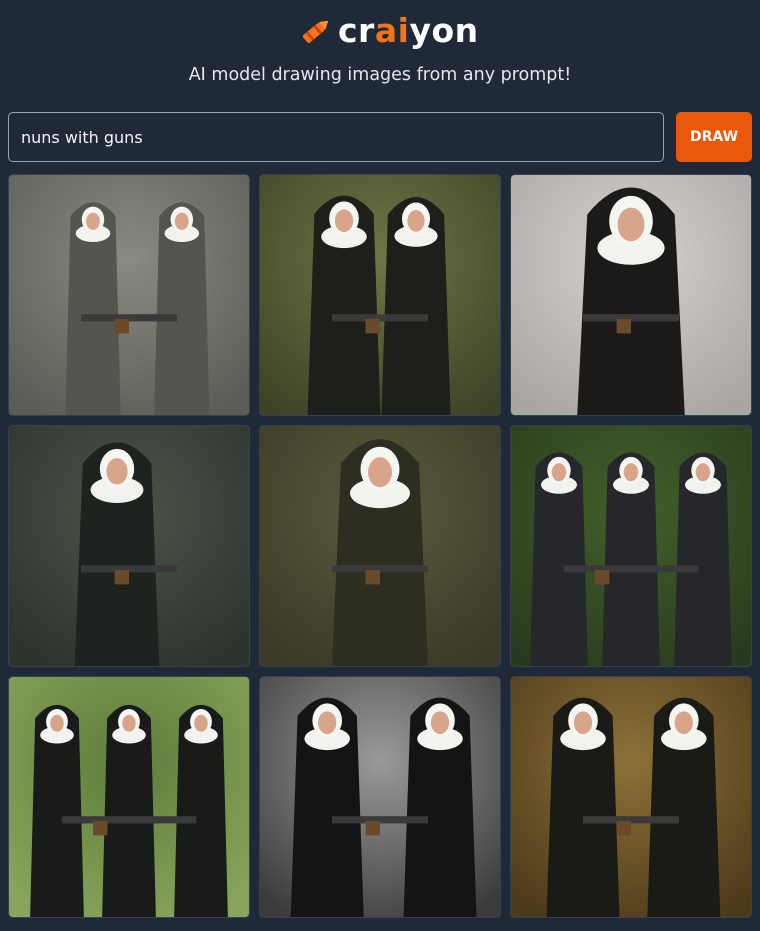 The width and height of the screenshot is (760, 931). I want to click on prompt-form: DRAW, so click(380, 137).